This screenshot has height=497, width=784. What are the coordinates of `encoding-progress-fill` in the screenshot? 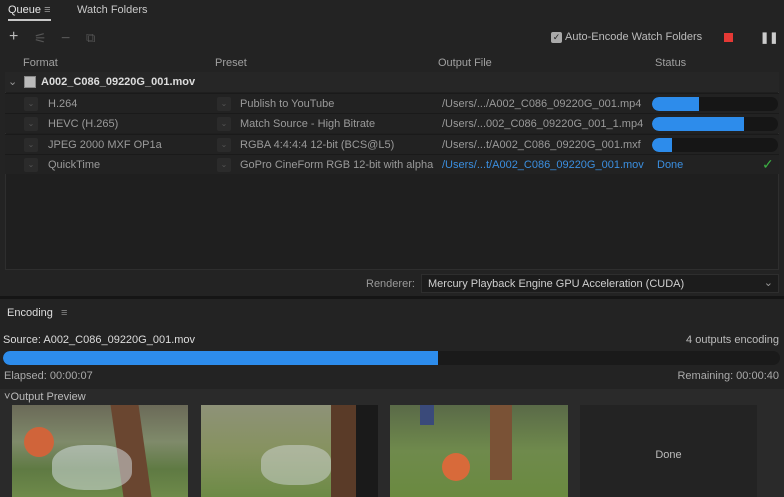 It's located at (221, 358).